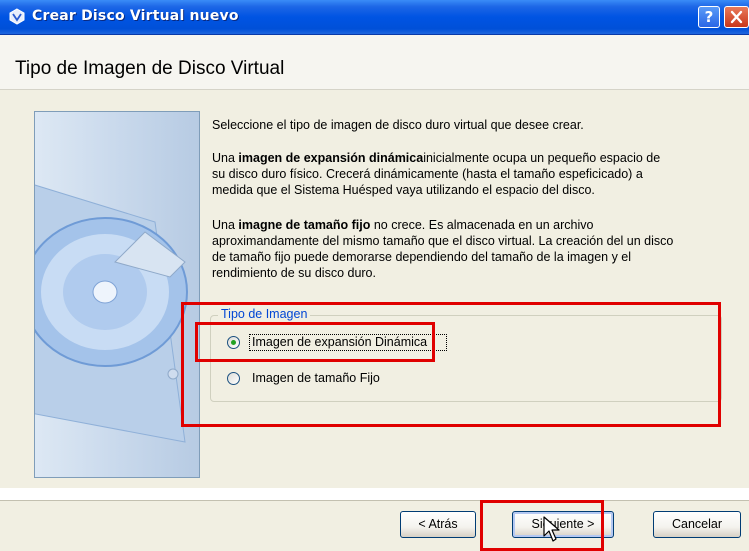 The width and height of the screenshot is (749, 551). Describe the element at coordinates (551, 529) in the screenshot. I see `mouse-cursor-icon` at that location.